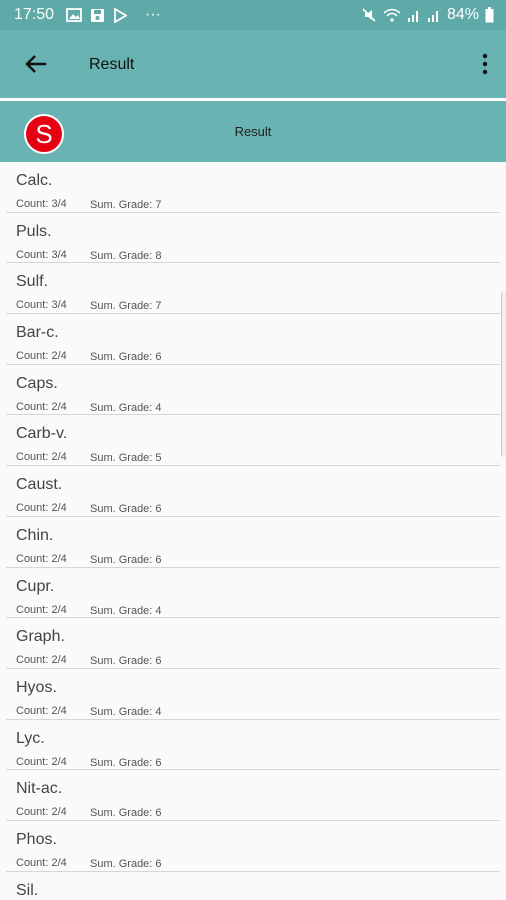 This screenshot has height=900, width=506. Describe the element at coordinates (253, 491) in the screenshot. I see `list-item: Caust. Count: 2/4 Sum. Grade: 6` at that location.